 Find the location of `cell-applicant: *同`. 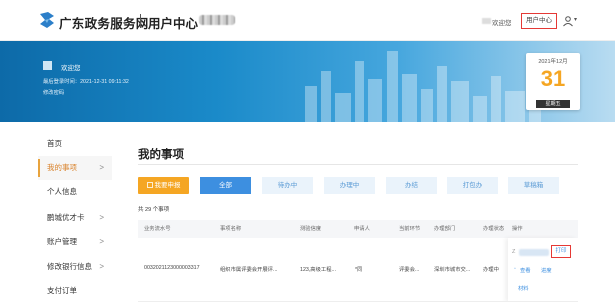

cell-applicant: *同 is located at coordinates (359, 270).